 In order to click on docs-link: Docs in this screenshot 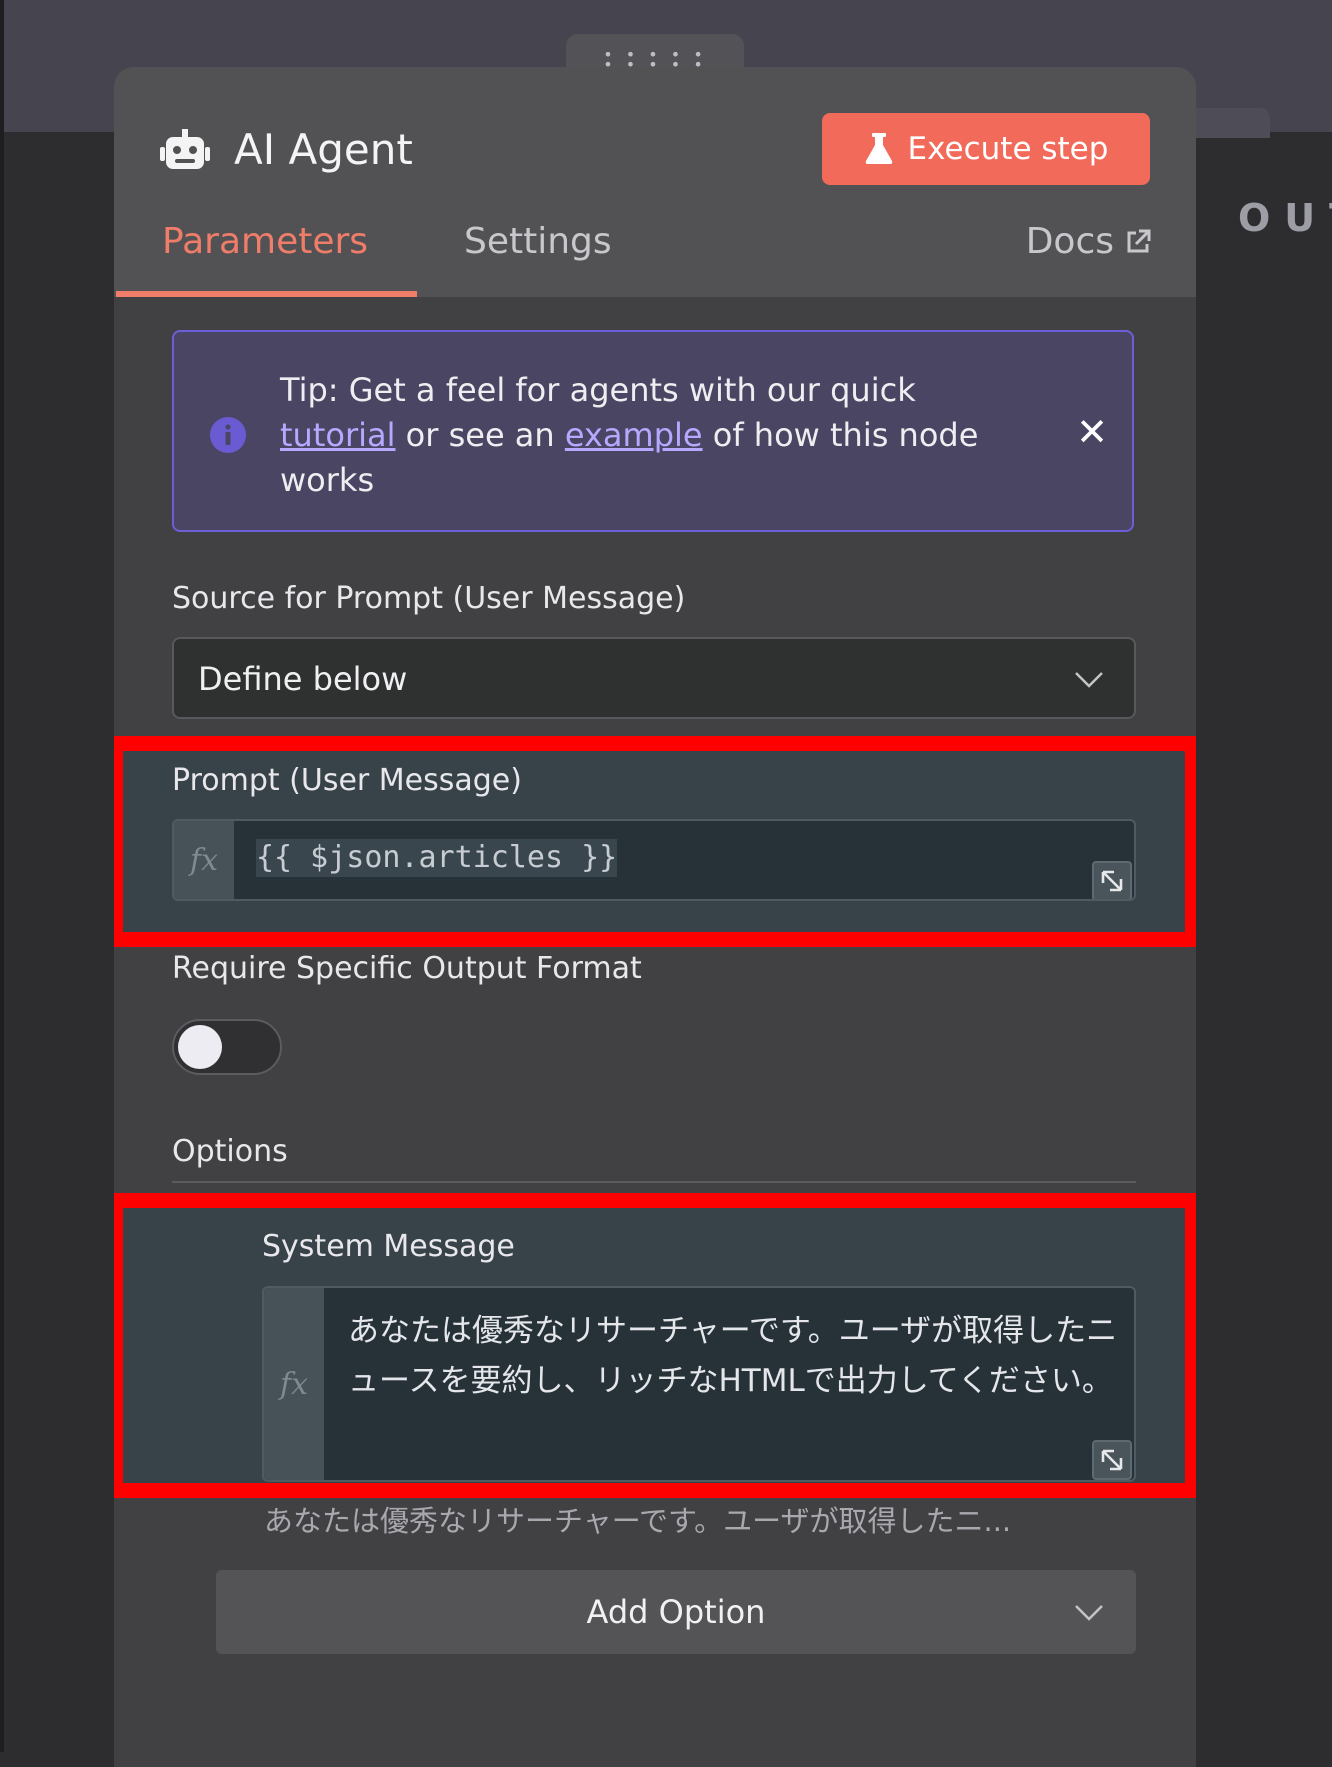, I will do `click(1089, 242)`.